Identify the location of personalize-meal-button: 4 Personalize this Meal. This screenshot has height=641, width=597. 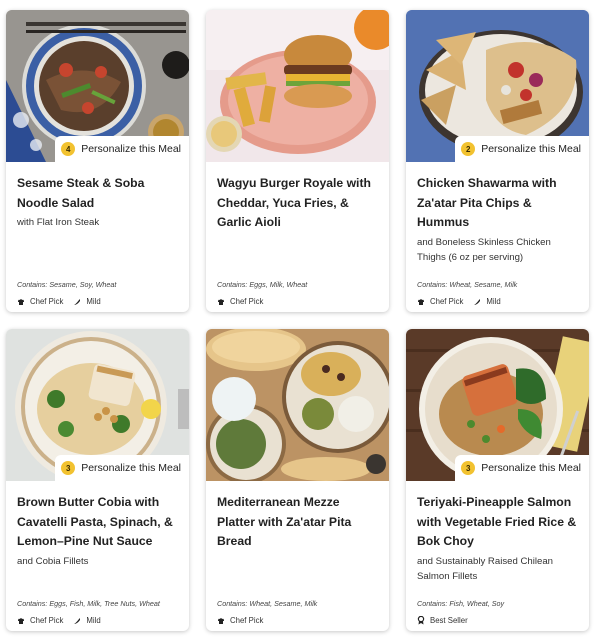
(122, 149).